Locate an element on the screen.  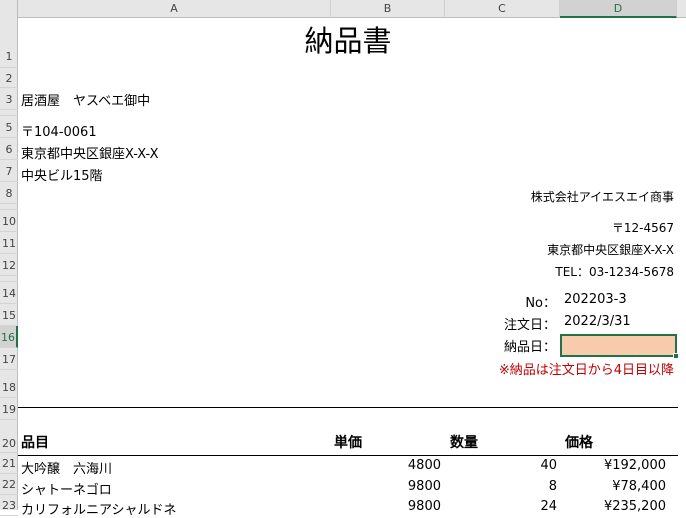
row-header-15: 15 is located at coordinates (9, 315).